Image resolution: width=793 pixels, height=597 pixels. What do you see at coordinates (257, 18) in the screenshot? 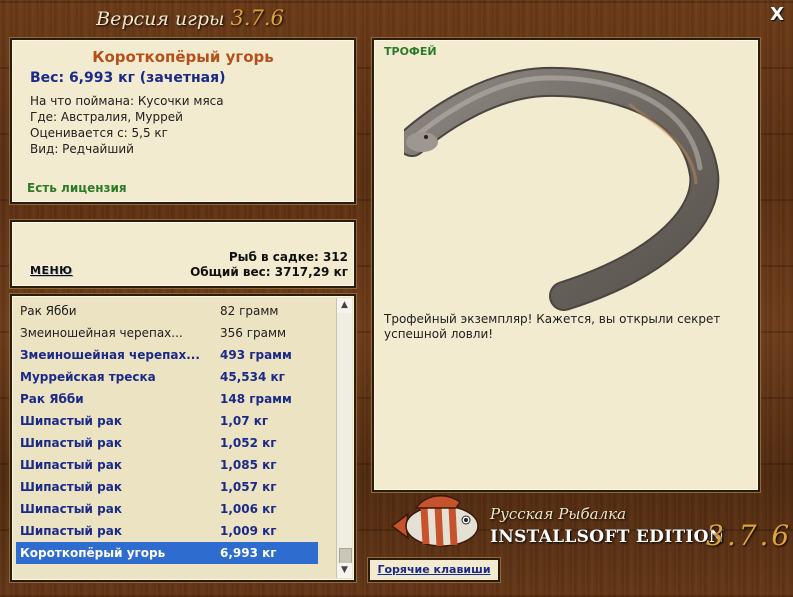
I see `version-number: 3.7.6` at bounding box center [257, 18].